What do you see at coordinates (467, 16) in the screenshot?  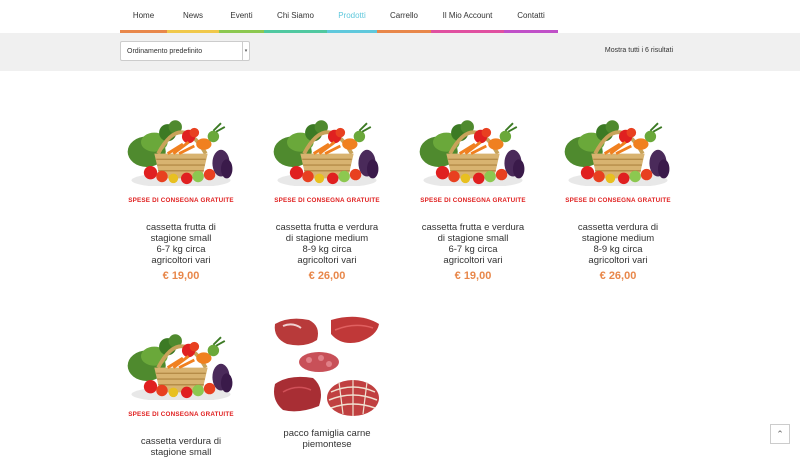 I see `nav-item-il-mio-account: Il Mio Account` at bounding box center [467, 16].